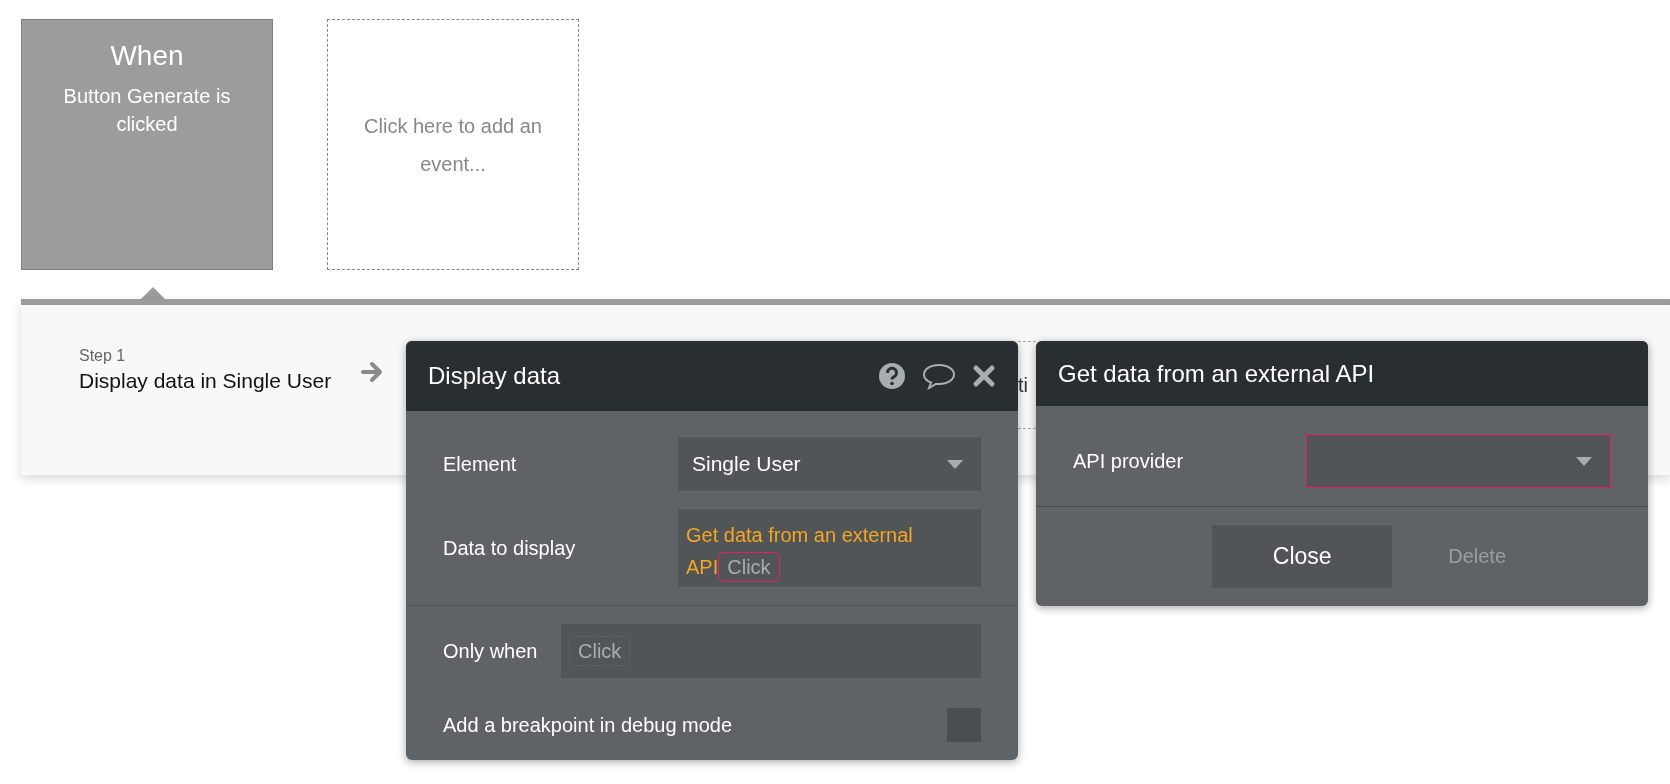 Image resolution: width=1670 pixels, height=784 pixels. I want to click on panel-title: Get data from an external API, so click(1216, 373).